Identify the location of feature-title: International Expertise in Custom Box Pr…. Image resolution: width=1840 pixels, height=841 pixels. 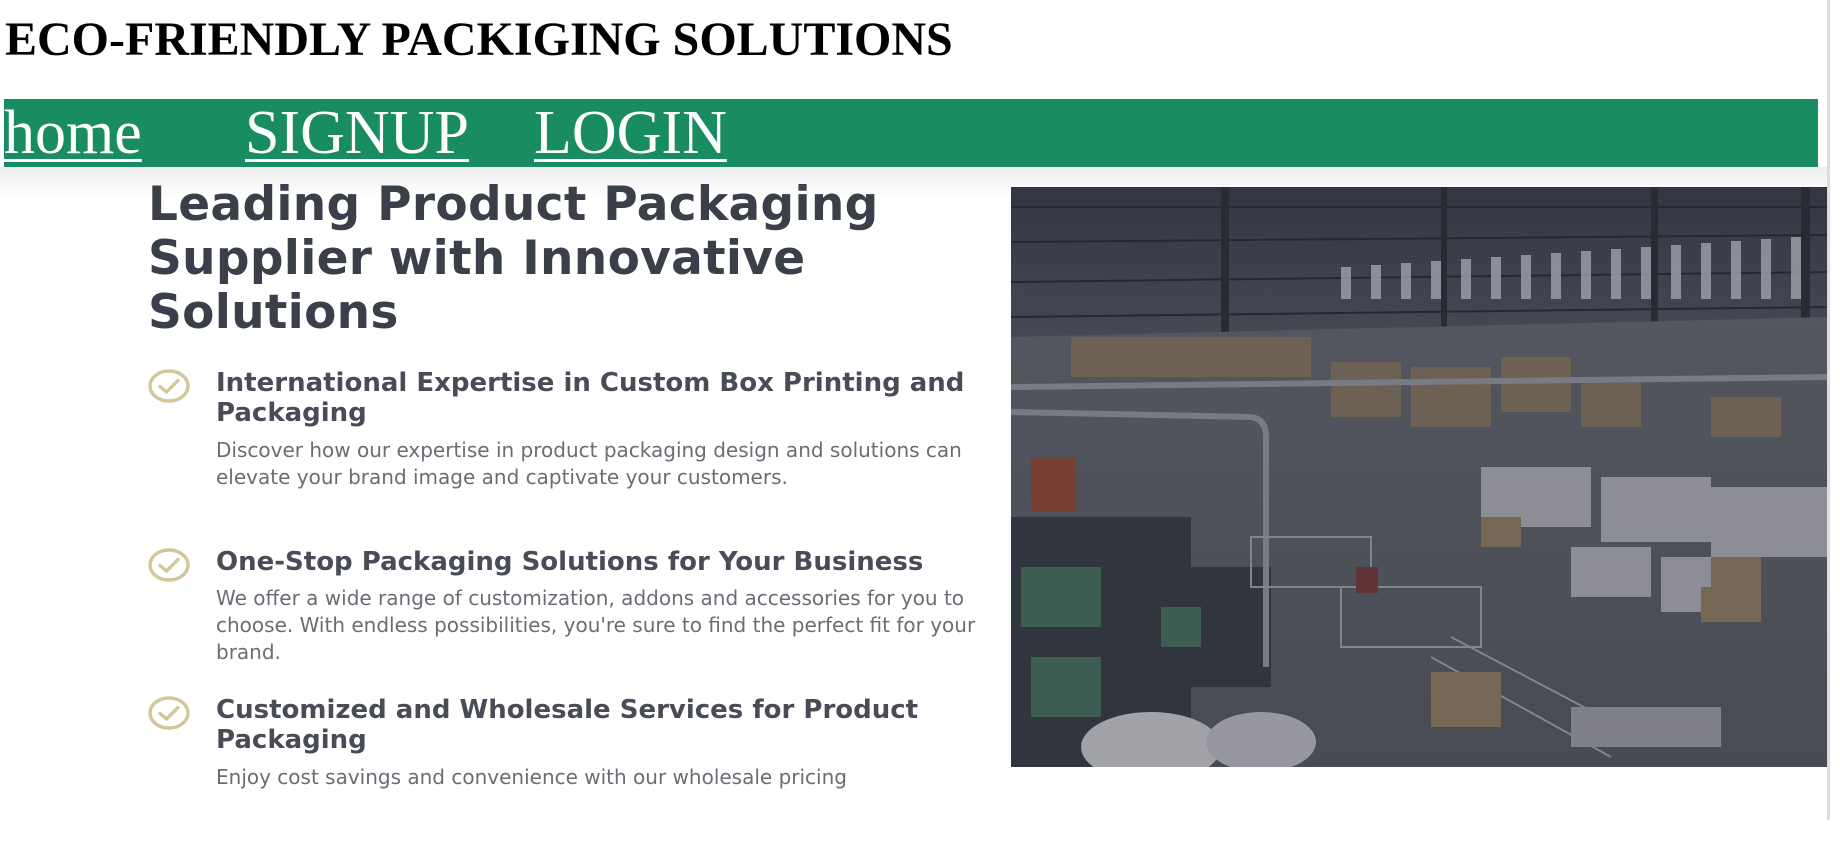
(590, 398).